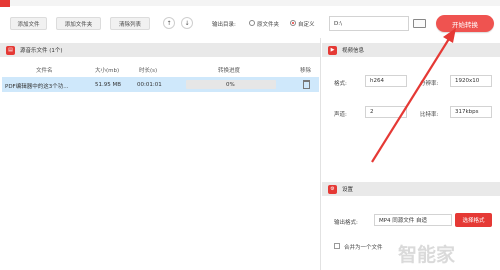 This screenshot has height=270, width=500. What do you see at coordinates (187, 23) in the screenshot?
I see `move-down-button: ↓` at bounding box center [187, 23].